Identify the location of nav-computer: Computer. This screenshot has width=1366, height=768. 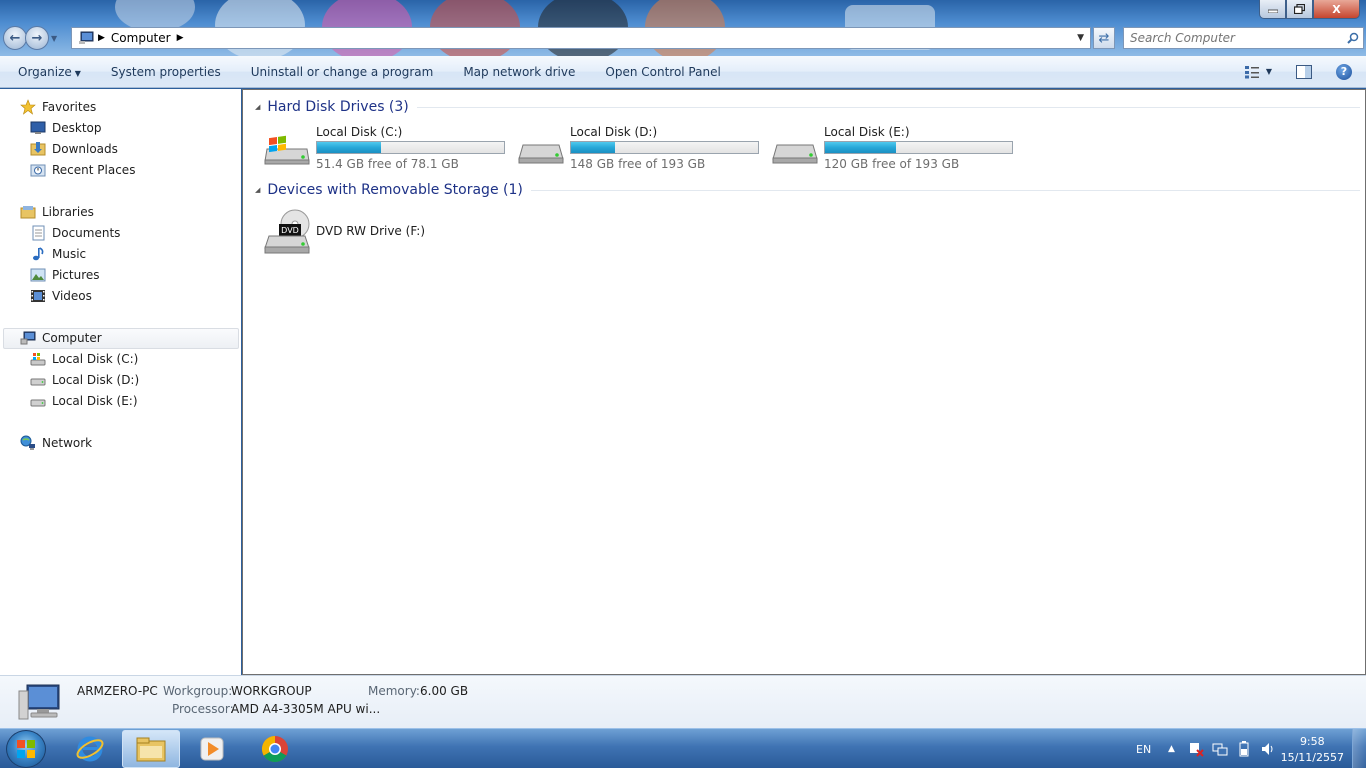
(61, 338).